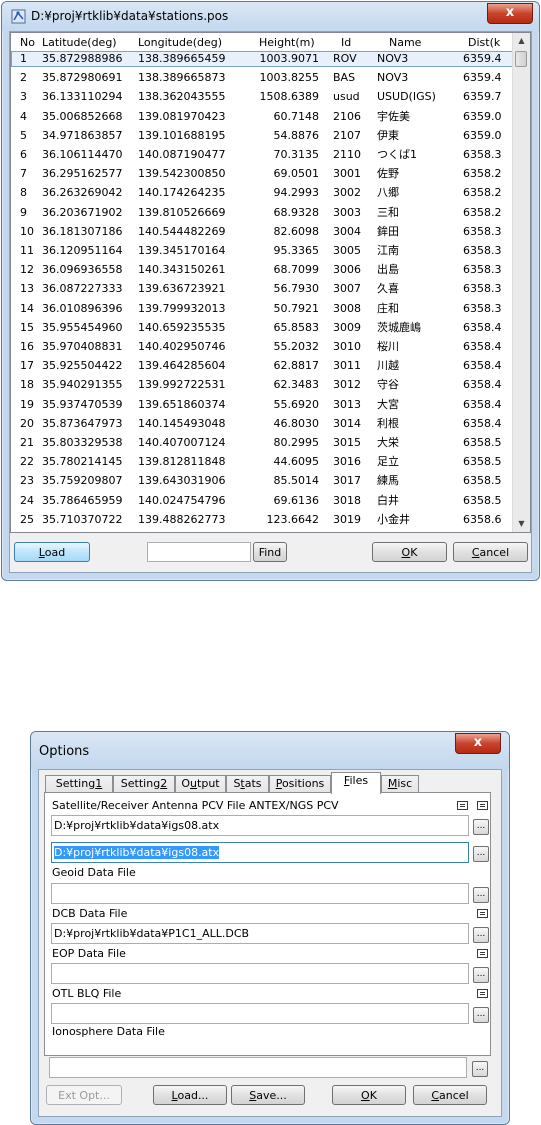  Describe the element at coordinates (300, 784) in the screenshot. I see `tab-positions: Positions` at that location.